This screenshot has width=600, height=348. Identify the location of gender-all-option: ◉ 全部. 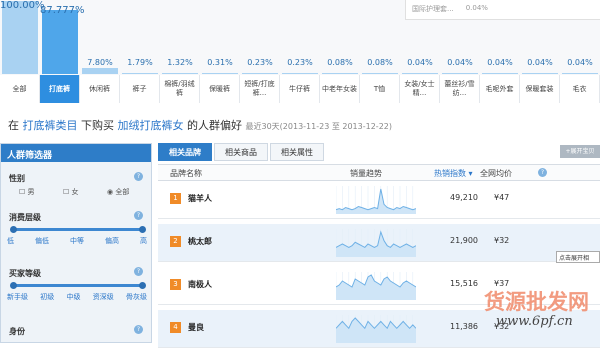
(118, 192).